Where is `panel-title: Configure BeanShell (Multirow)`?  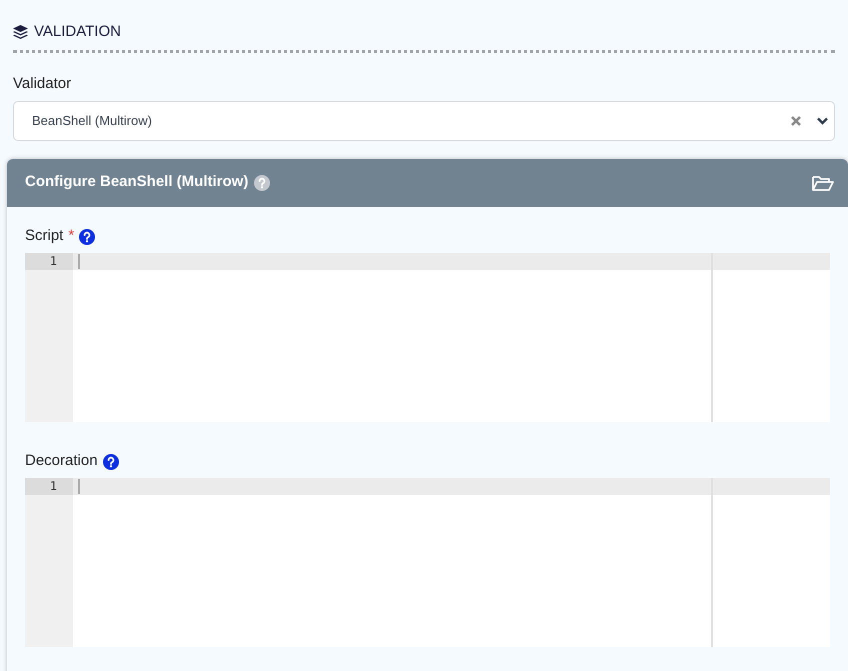
panel-title: Configure BeanShell (Multirow) is located at coordinates (136, 182).